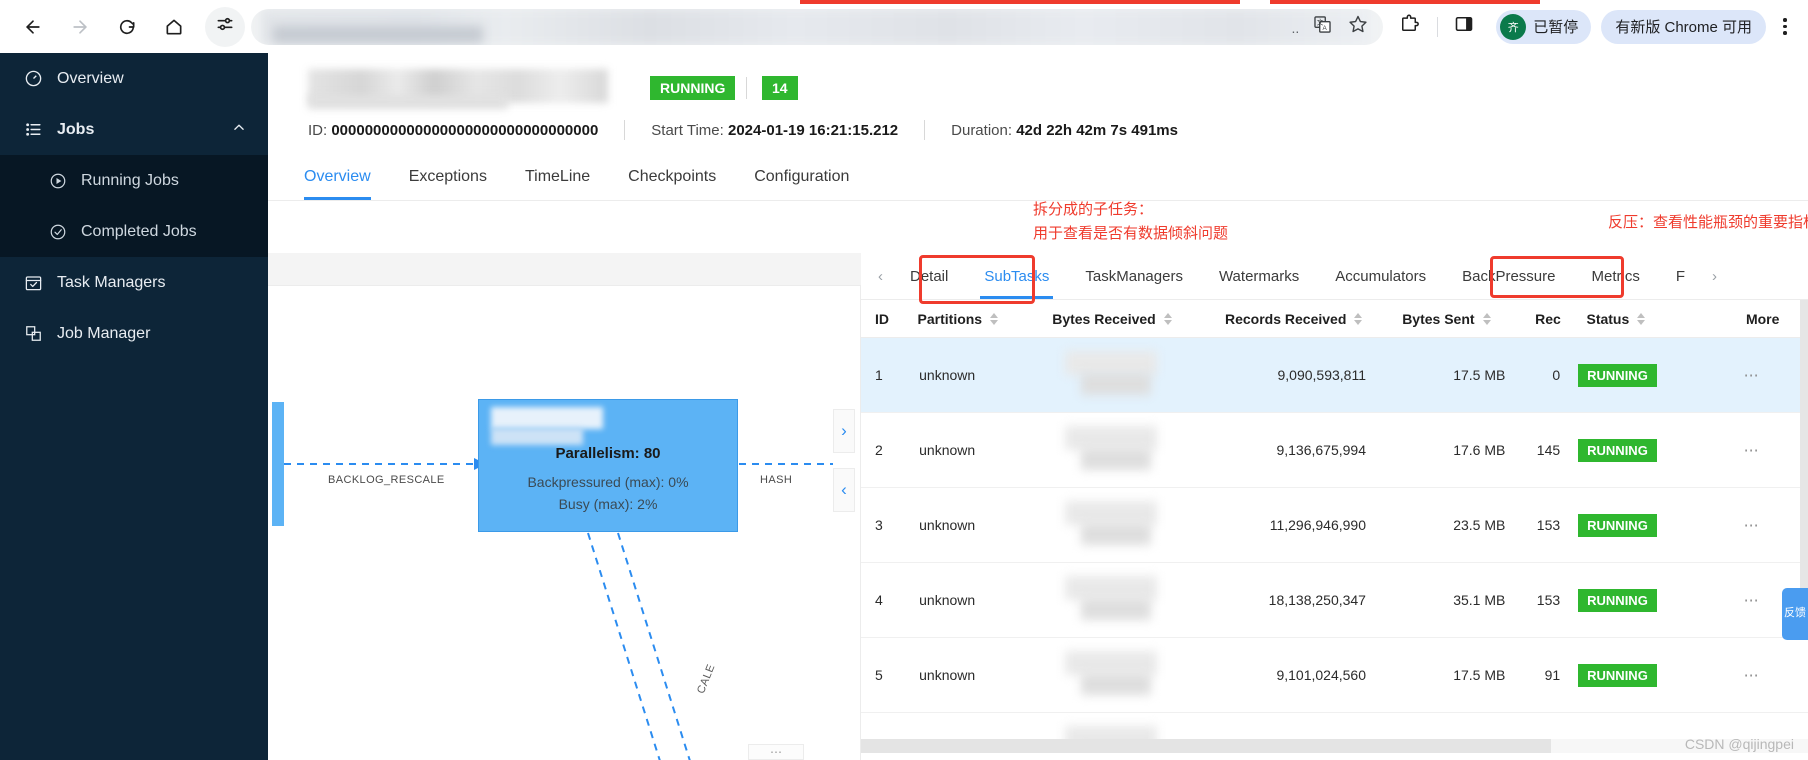 The image size is (1808, 760). I want to click on tab-checkpoints: Checkpoints, so click(672, 176).